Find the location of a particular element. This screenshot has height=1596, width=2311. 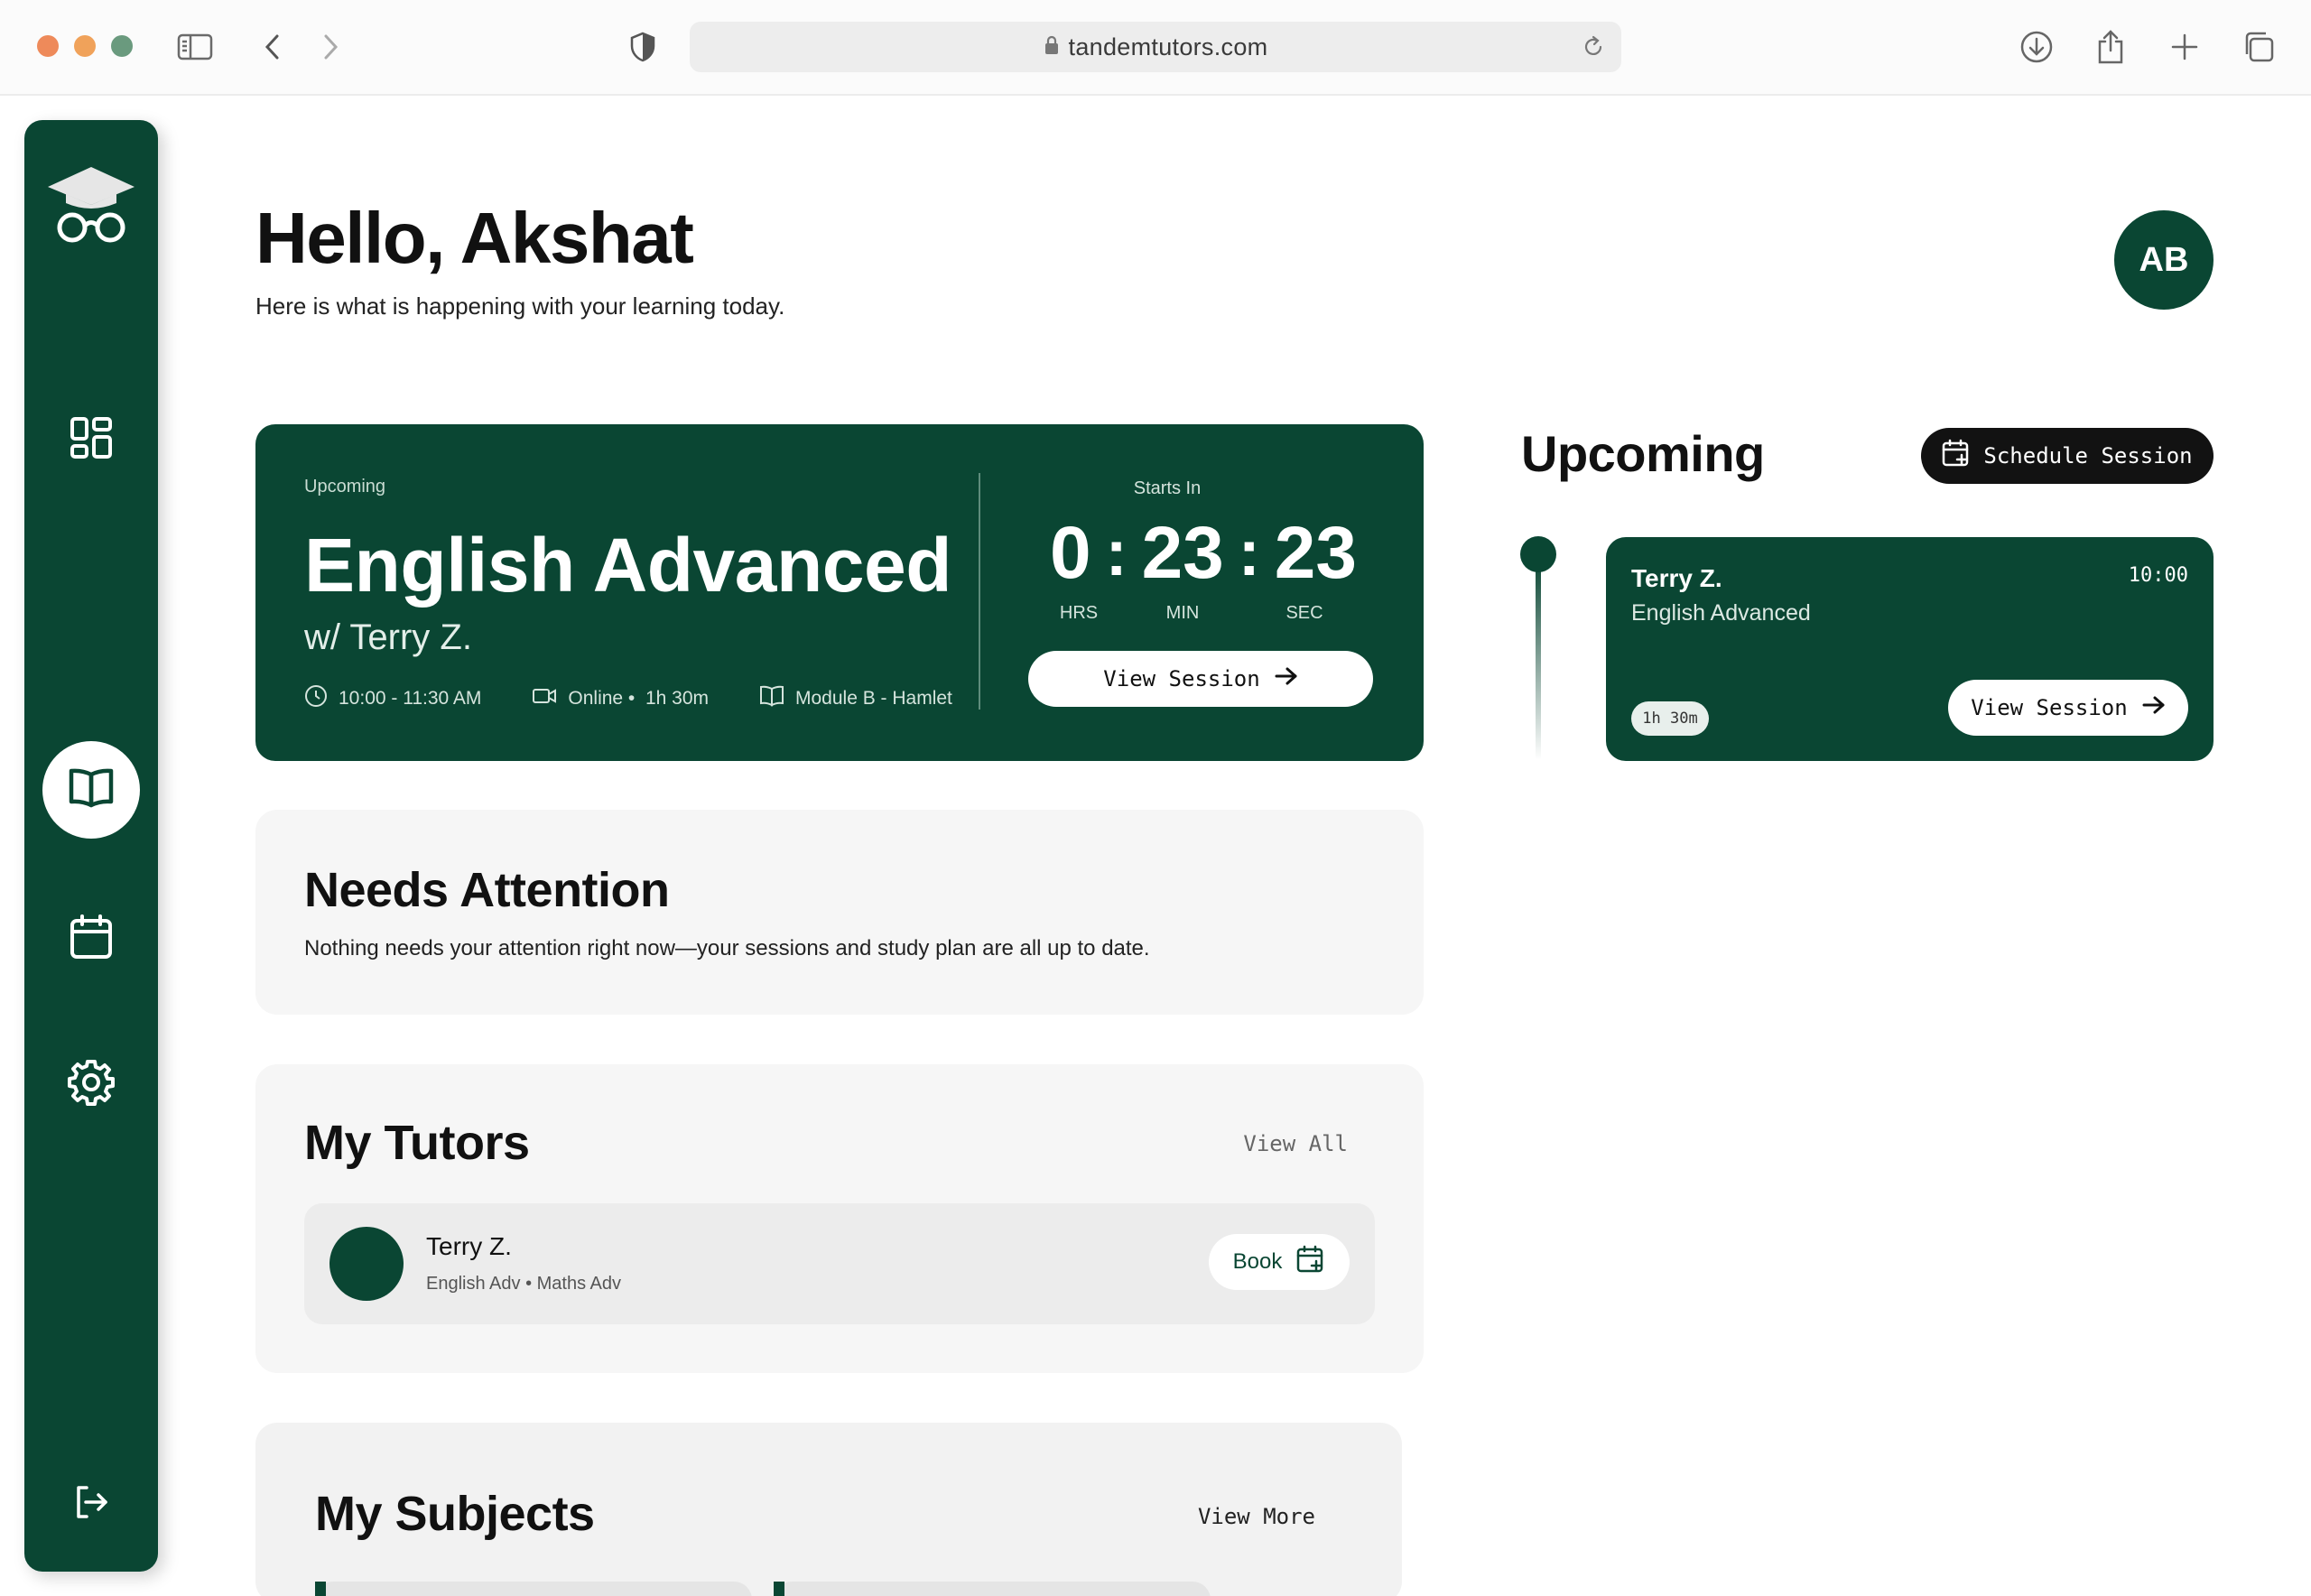

countdown-minutes: 23 is located at coordinates (1182, 553).